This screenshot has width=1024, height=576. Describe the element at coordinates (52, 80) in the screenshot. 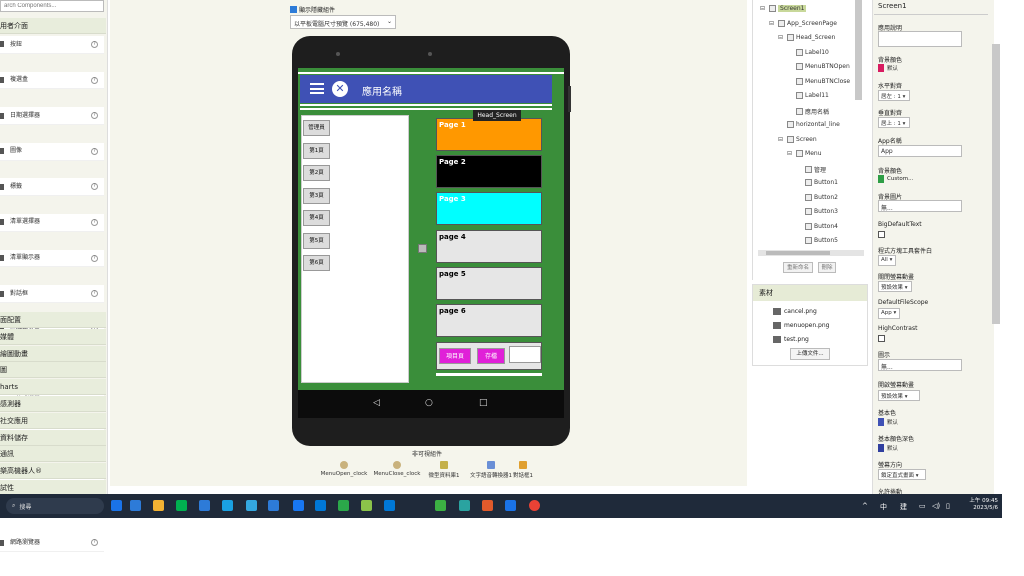

I see `palette-item: 複選盒?` at that location.